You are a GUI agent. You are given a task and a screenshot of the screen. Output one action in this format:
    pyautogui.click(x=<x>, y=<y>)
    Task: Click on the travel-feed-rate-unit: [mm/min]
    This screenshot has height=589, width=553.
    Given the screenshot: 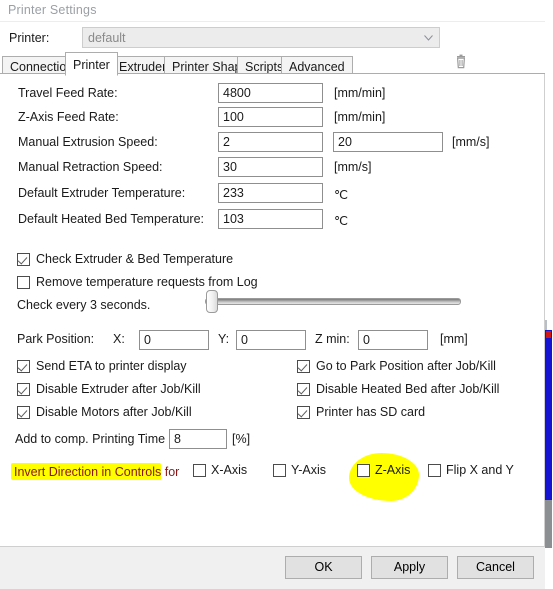 What is the action you would take?
    pyautogui.click(x=360, y=93)
    